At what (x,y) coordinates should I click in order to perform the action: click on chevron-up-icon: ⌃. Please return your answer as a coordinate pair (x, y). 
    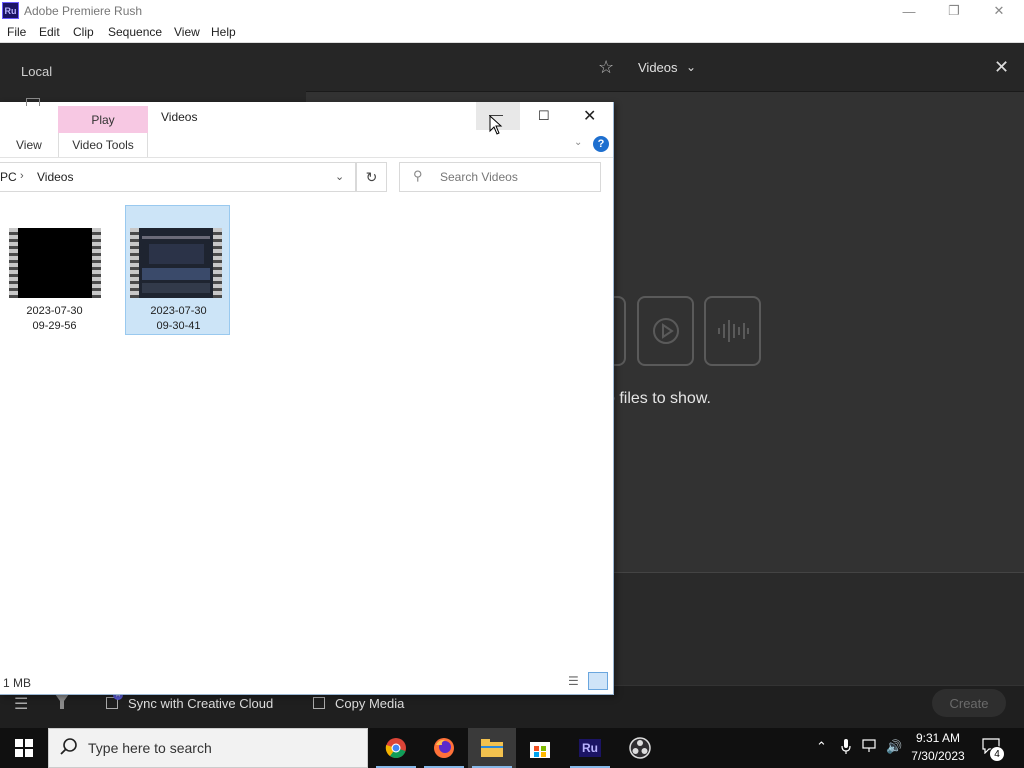
    Looking at the image, I should click on (821, 747).